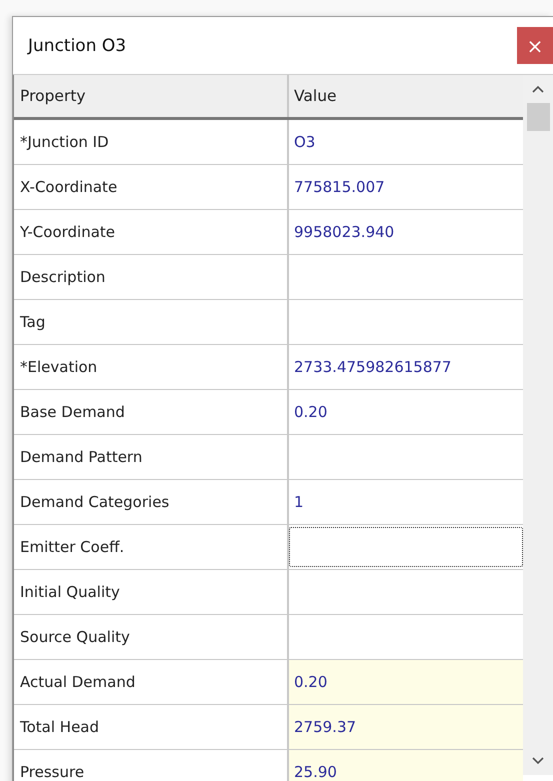 This screenshot has height=781, width=553. I want to click on scrollbar, so click(538, 425).